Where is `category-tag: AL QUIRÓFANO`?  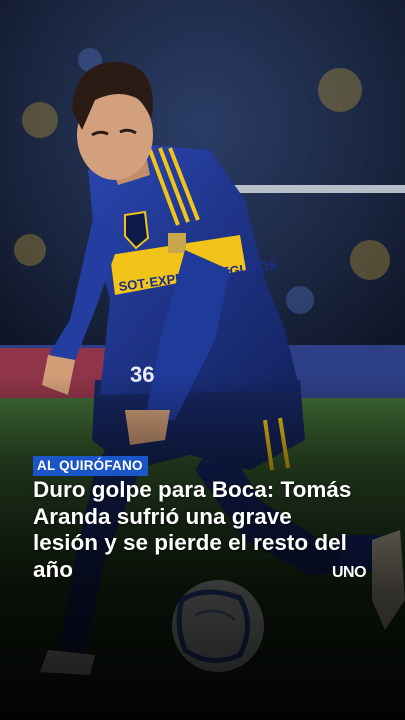 category-tag: AL QUIRÓFANO is located at coordinates (90, 466).